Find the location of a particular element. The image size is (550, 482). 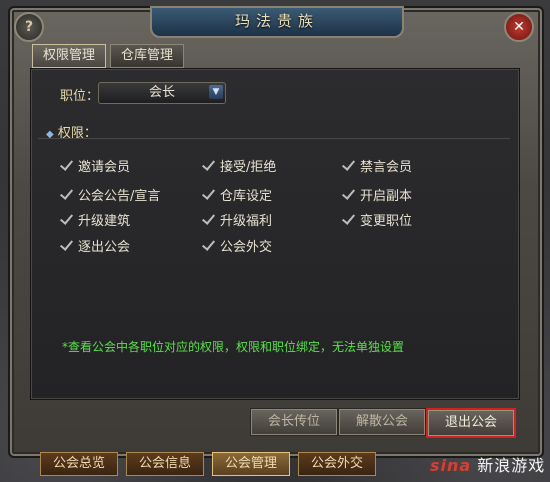

tab-guild-overview: 公会总览 is located at coordinates (79, 464).